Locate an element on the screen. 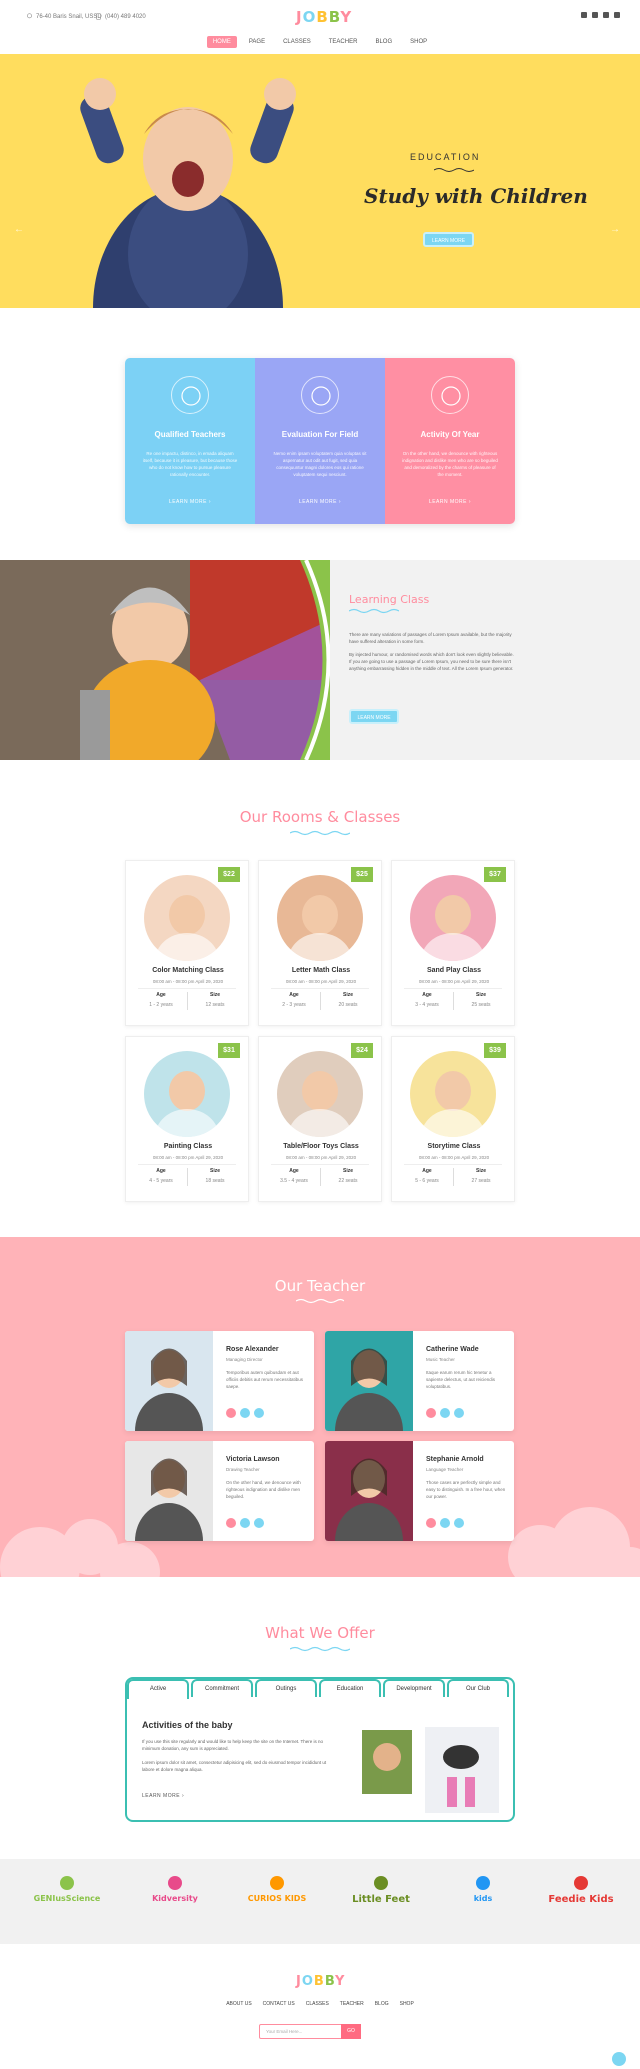 This screenshot has width=640, height=2069. scroll-top-button is located at coordinates (619, 2059).